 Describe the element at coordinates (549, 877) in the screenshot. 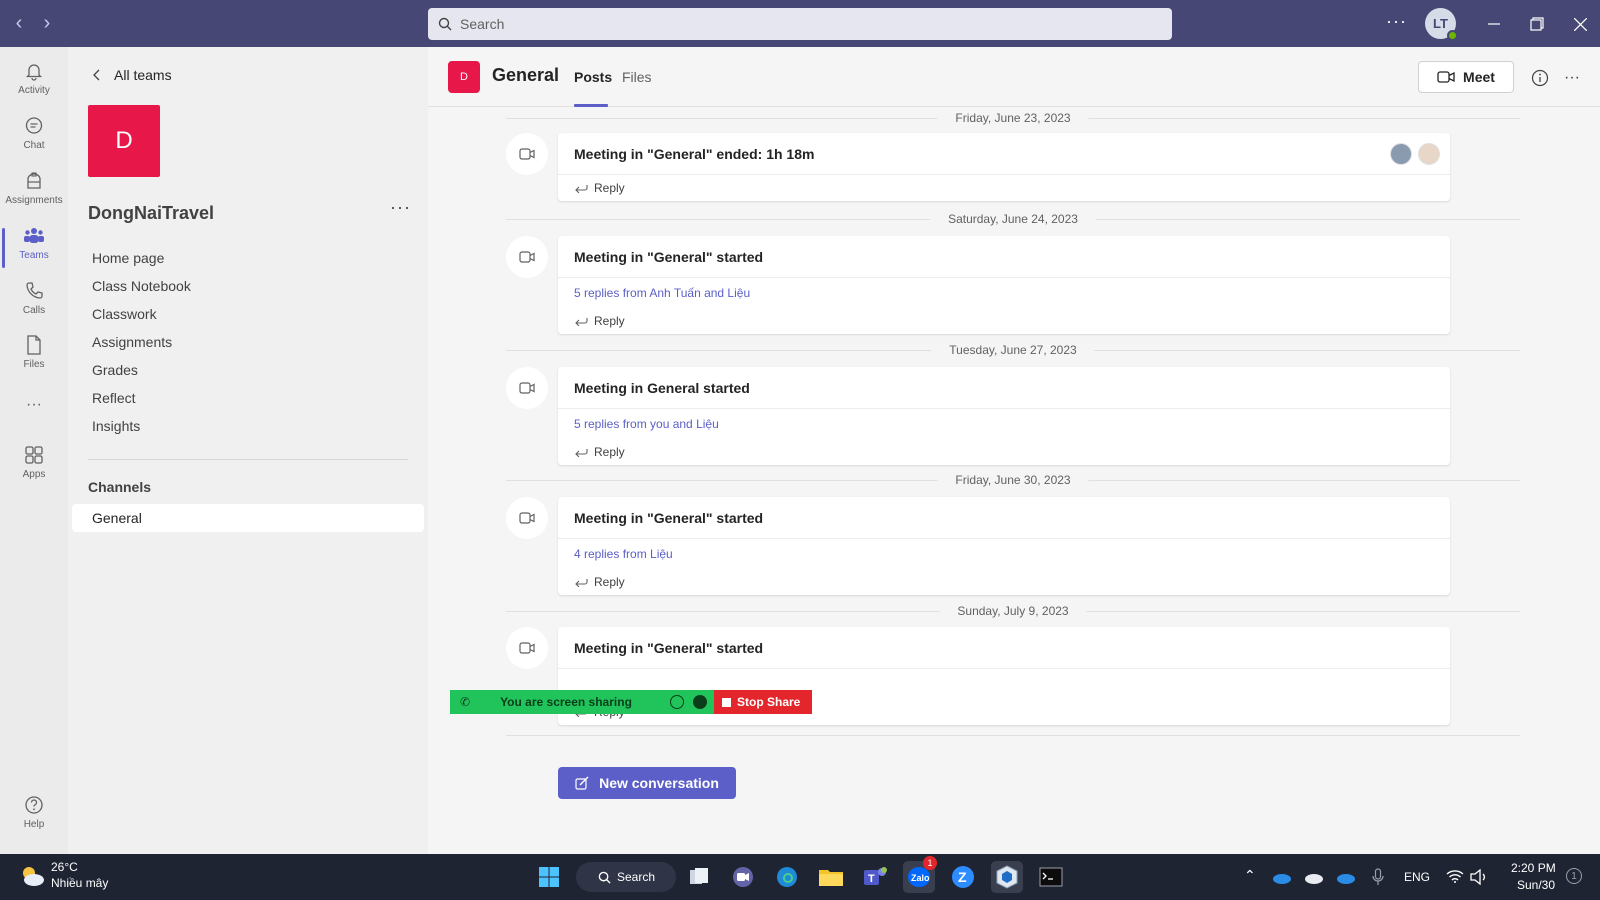

I see `windows-start-icon` at that location.